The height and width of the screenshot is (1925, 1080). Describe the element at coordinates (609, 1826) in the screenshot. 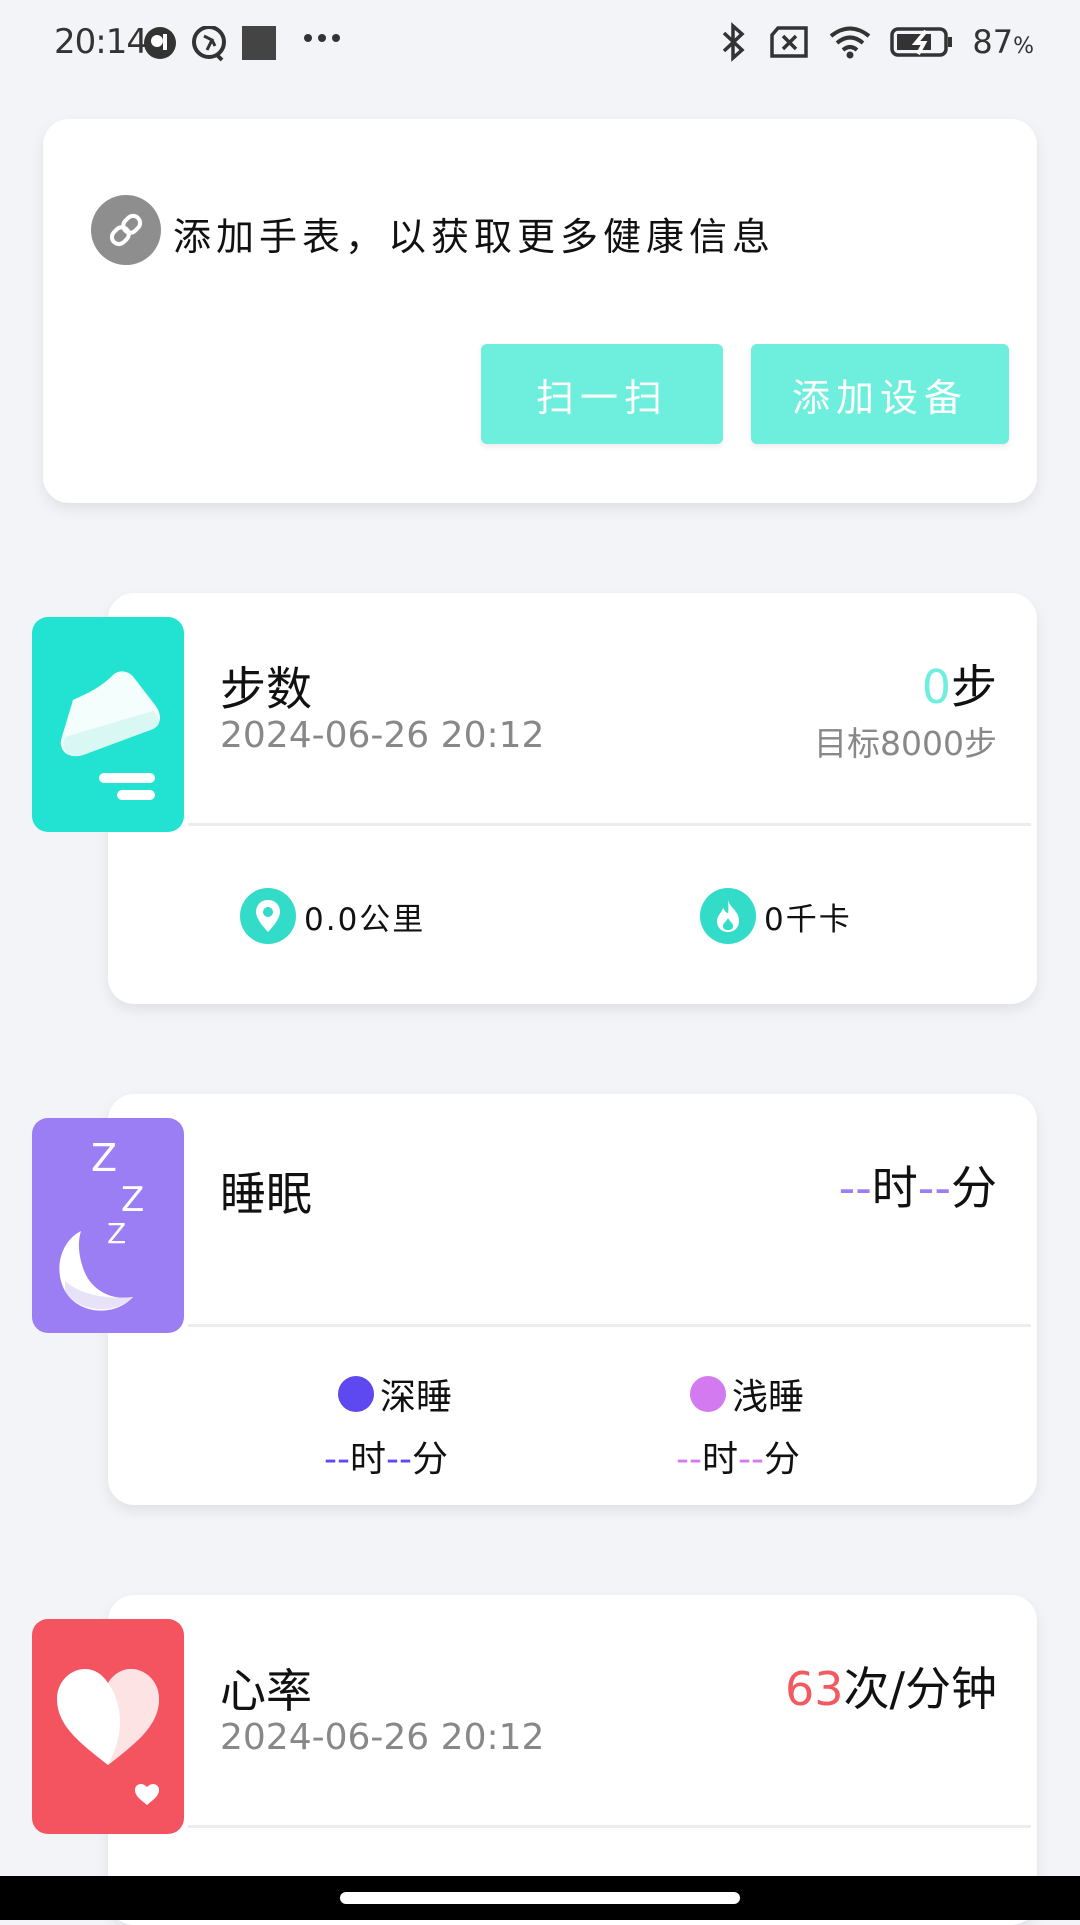

I see `heart-divider` at that location.